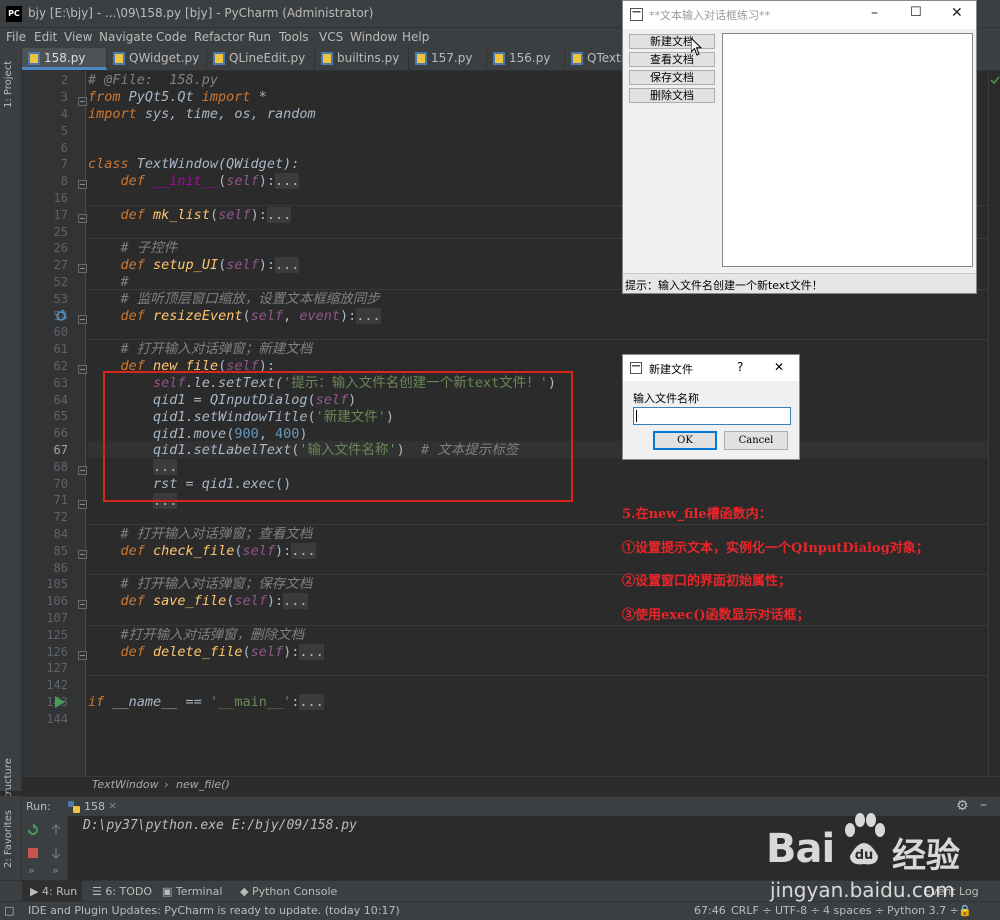  Describe the element at coordinates (756, 440) in the screenshot. I see `cancel-button: Cancel` at that location.